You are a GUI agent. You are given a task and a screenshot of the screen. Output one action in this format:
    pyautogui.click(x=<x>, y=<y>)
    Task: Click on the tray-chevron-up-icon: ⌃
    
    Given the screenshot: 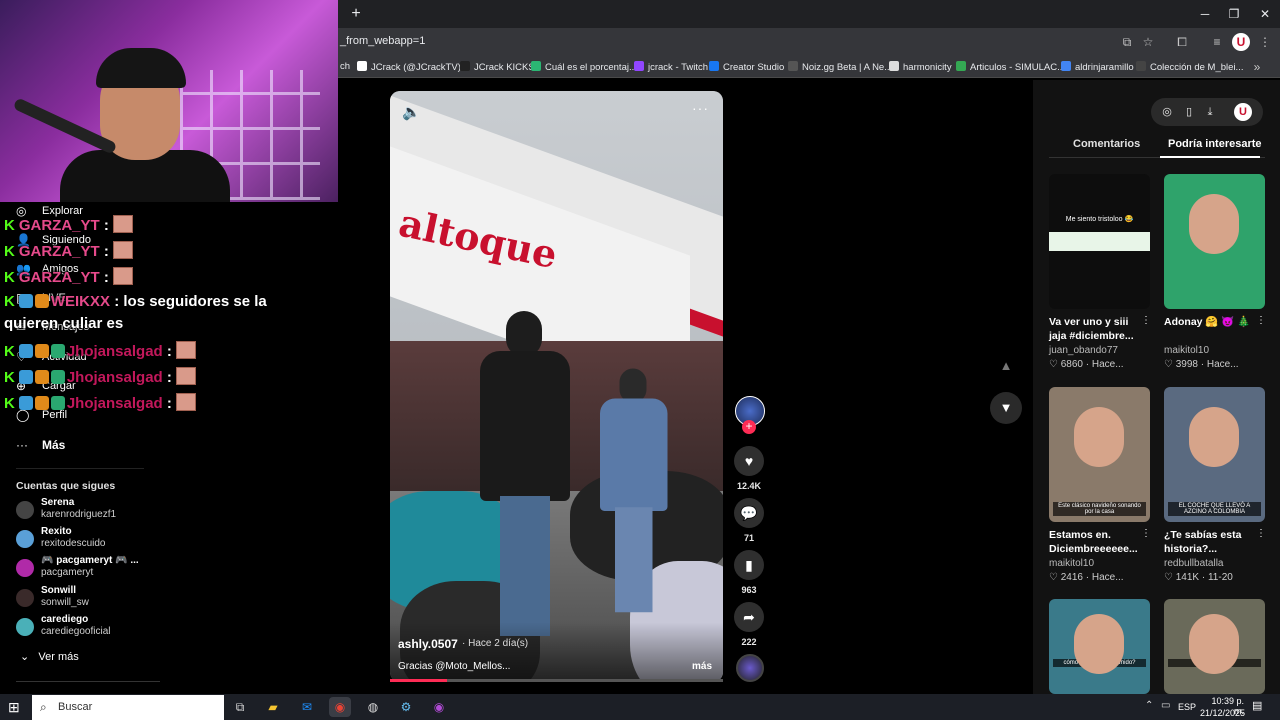 What is the action you would take?
    pyautogui.click(x=1149, y=705)
    